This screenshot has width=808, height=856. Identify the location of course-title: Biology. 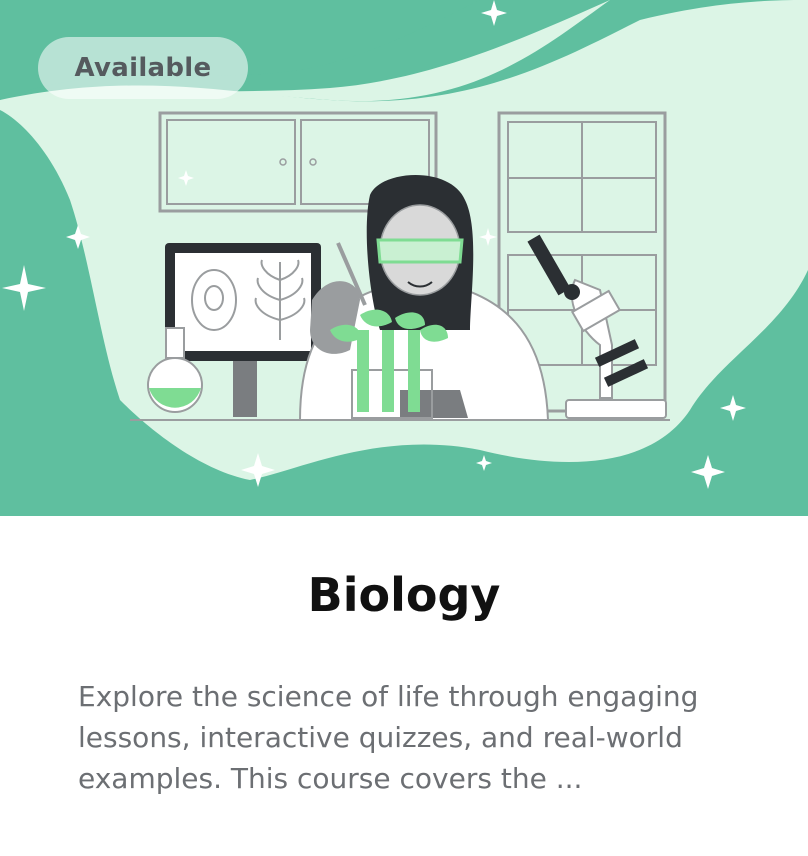
(404, 595).